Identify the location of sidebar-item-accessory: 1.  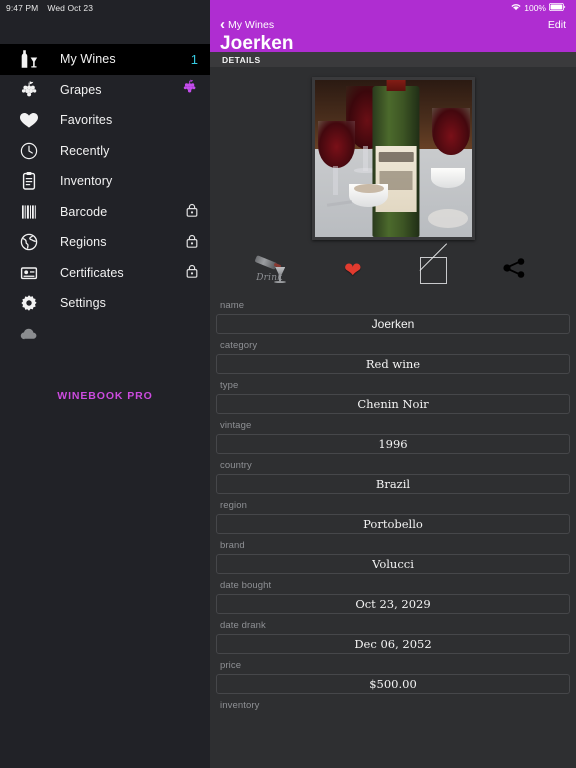
(185, 59).